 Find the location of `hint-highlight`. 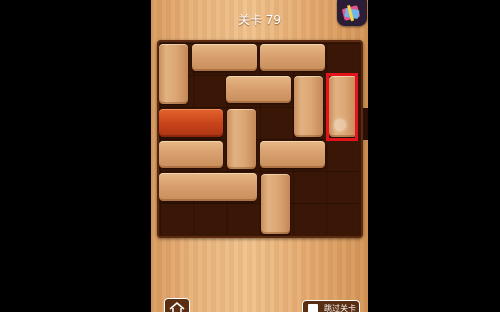

hint-highlight is located at coordinates (342, 107).